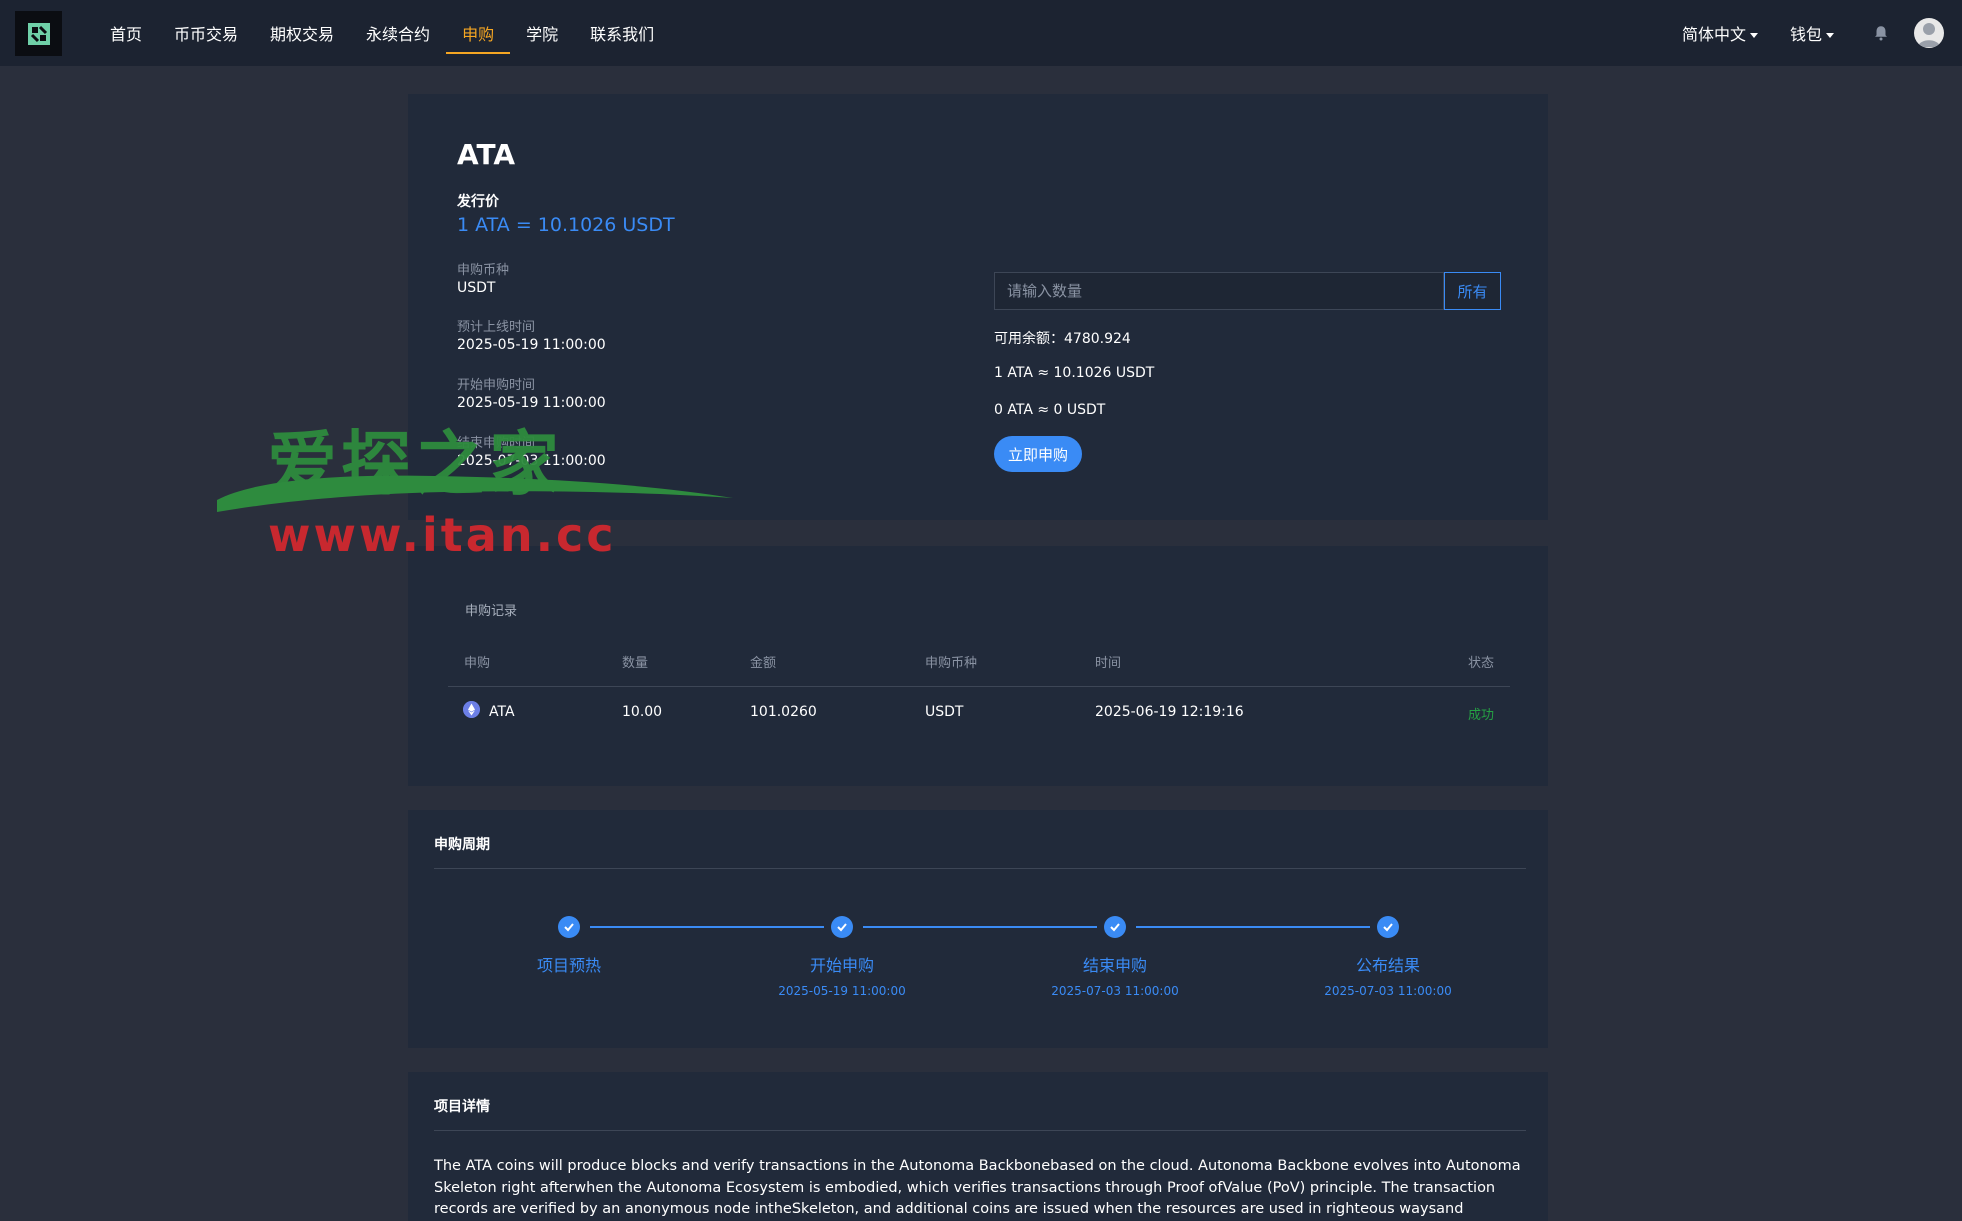  I want to click on estimate-value: 0 ATA ≈ 0 USDT, so click(1050, 410).